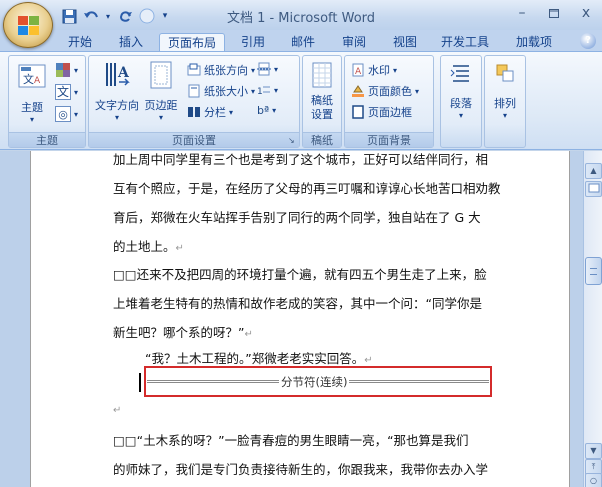 The width and height of the screenshot is (602, 487). I want to click on paragraph-group: 段落 ▾, so click(461, 101).